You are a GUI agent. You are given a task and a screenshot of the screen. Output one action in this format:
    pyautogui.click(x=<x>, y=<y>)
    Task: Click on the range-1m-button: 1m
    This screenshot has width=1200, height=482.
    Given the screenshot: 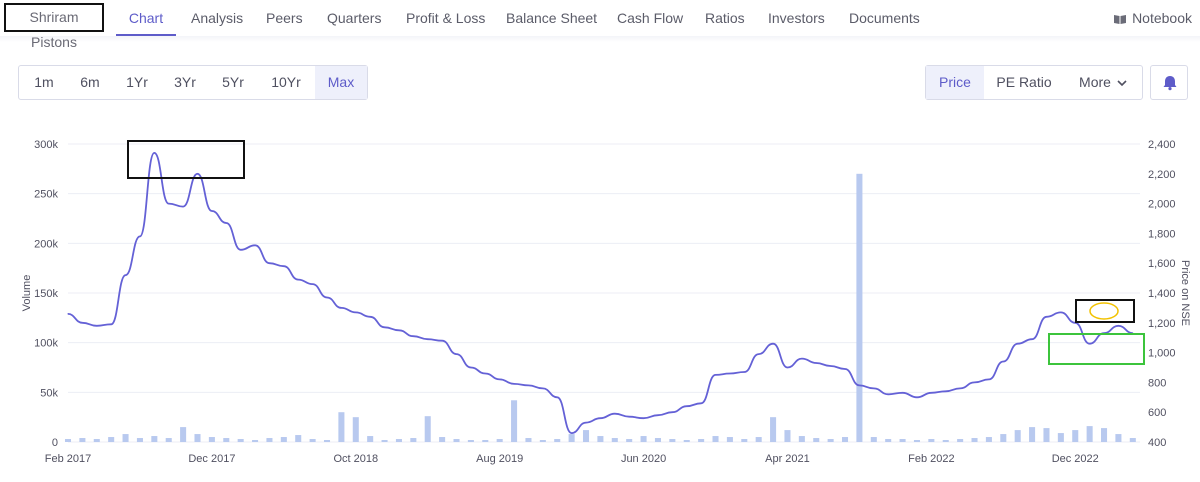 What is the action you would take?
    pyautogui.click(x=44, y=82)
    